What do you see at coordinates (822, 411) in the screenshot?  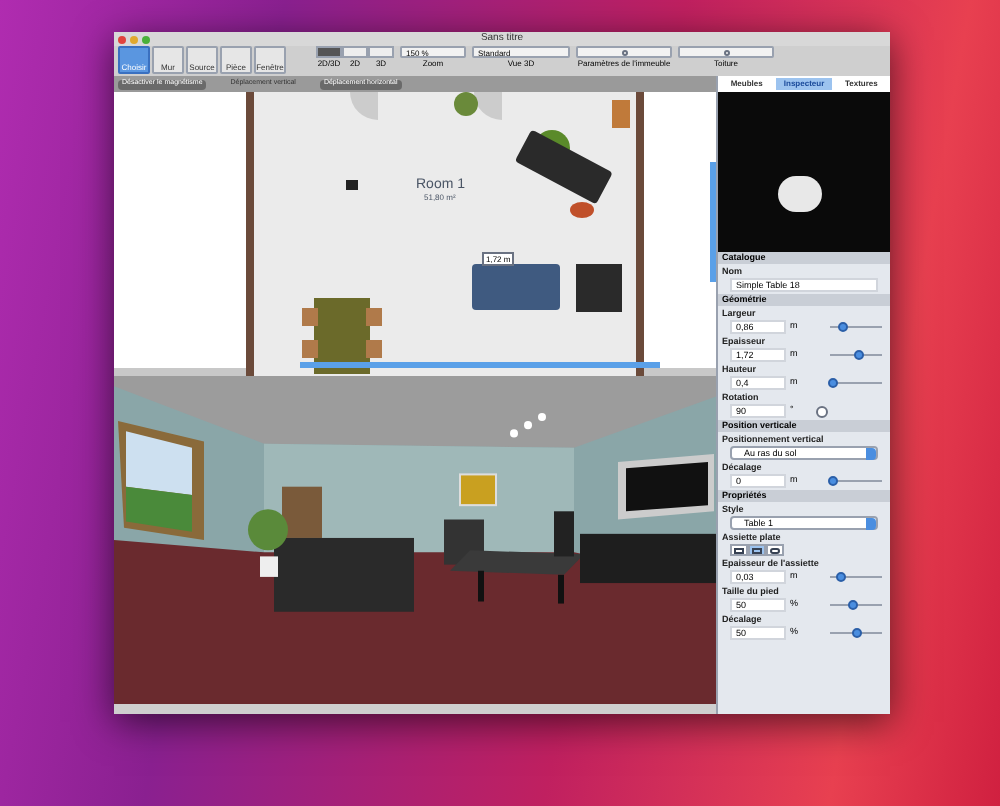 I see `rotation-dial` at bounding box center [822, 411].